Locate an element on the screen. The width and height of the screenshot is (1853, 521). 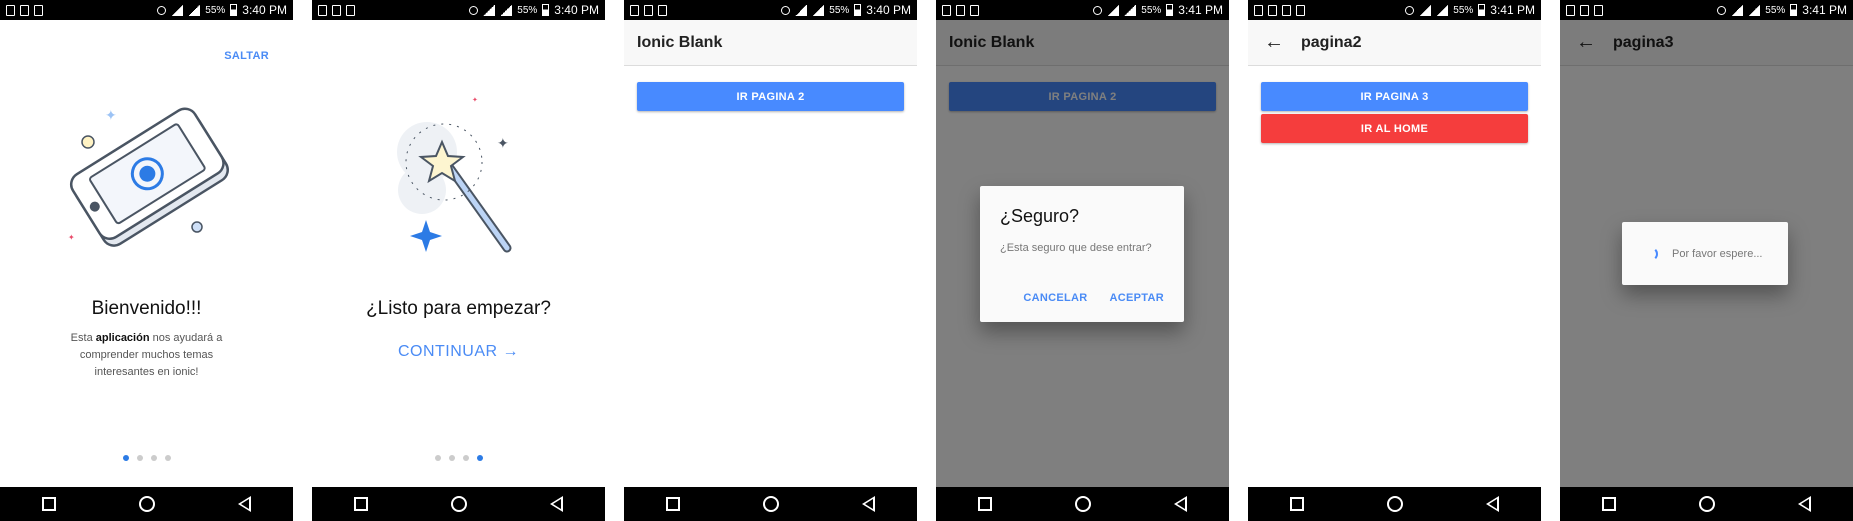
go-page2-button: IR PAGINA 2 is located at coordinates (770, 96).